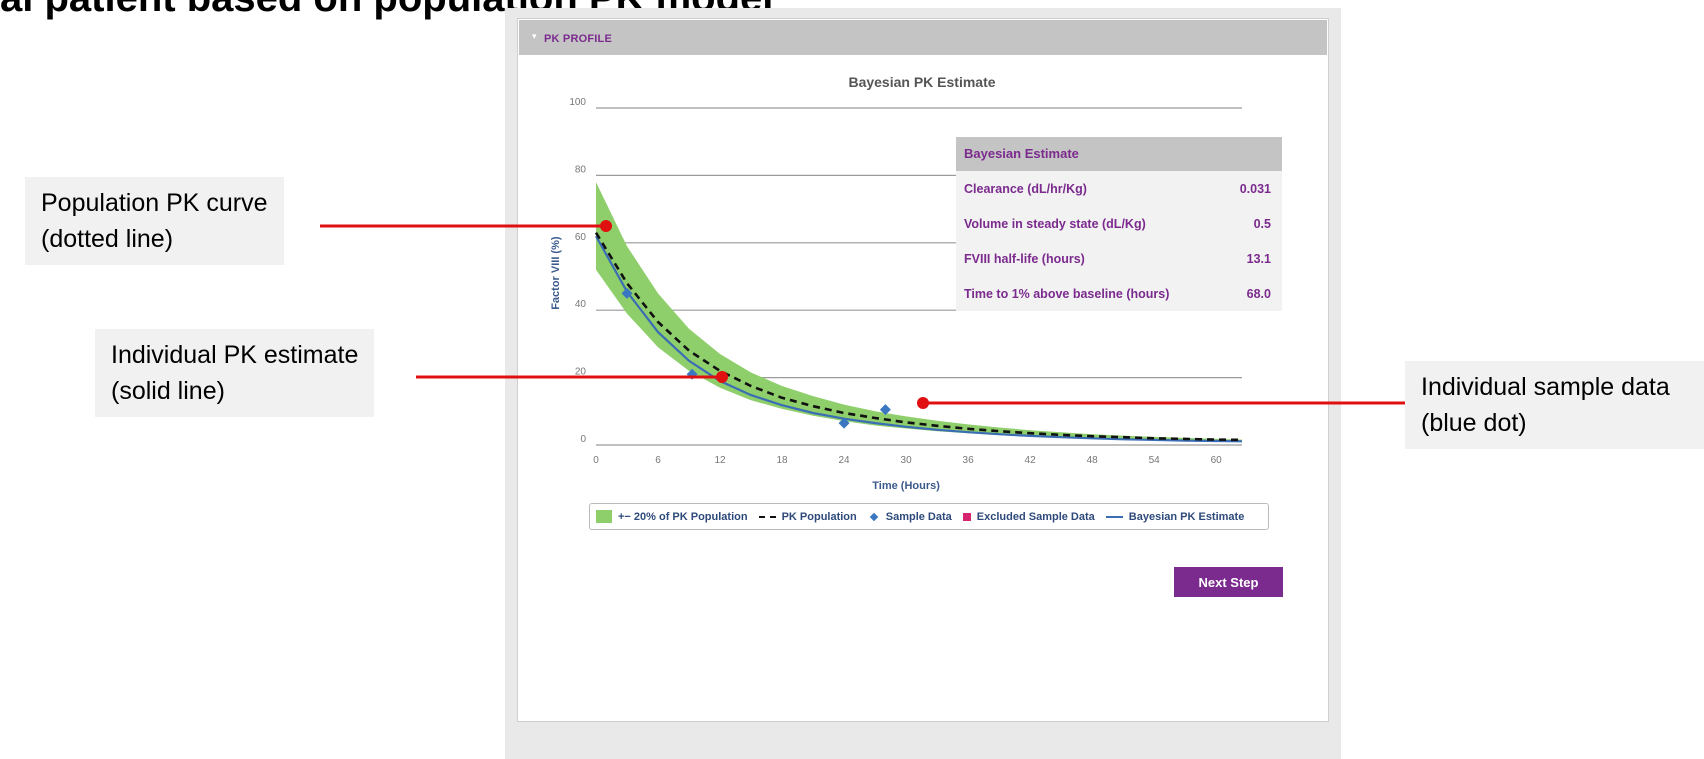 This screenshot has height=759, width=1704. I want to click on legend-label: Bayesian PK Estimate, so click(1186, 516).